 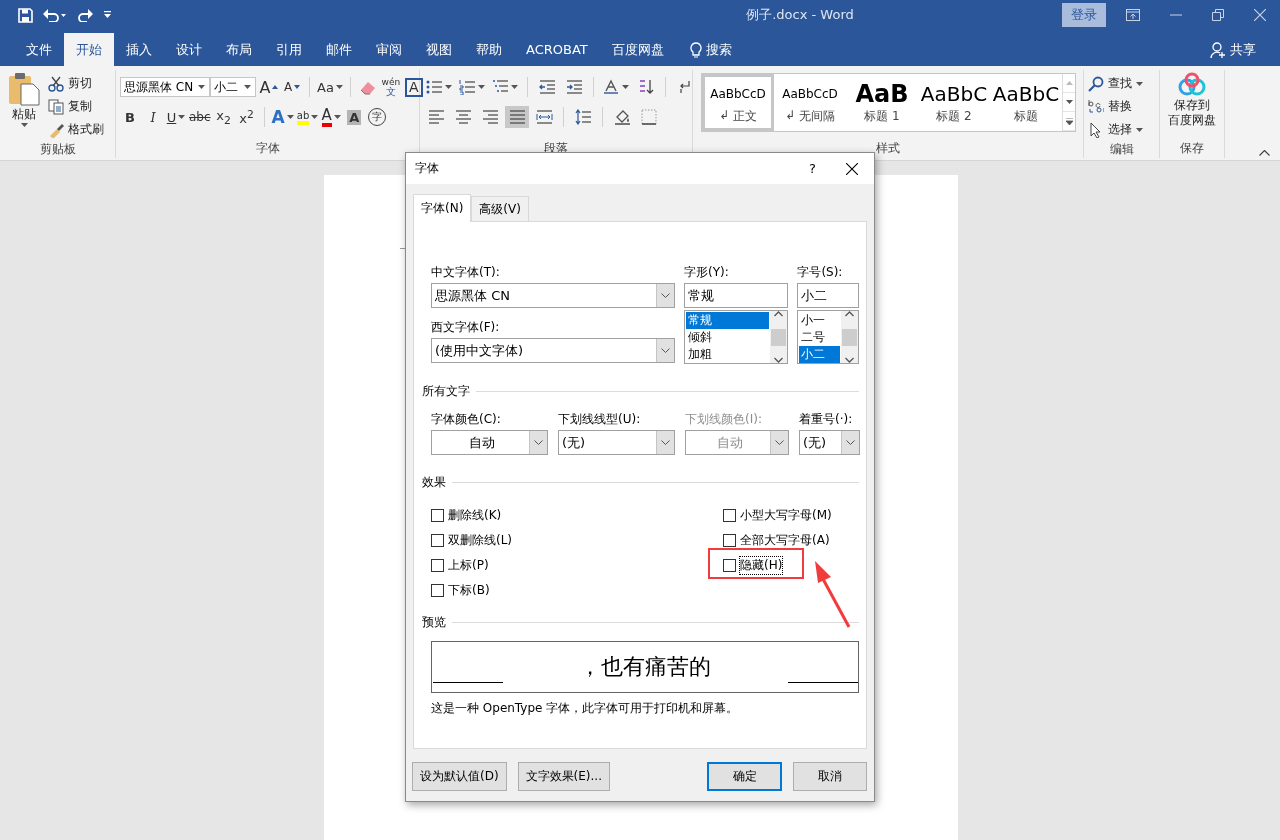 I want to click on option-dropdown: 自动, so click(x=489, y=442).